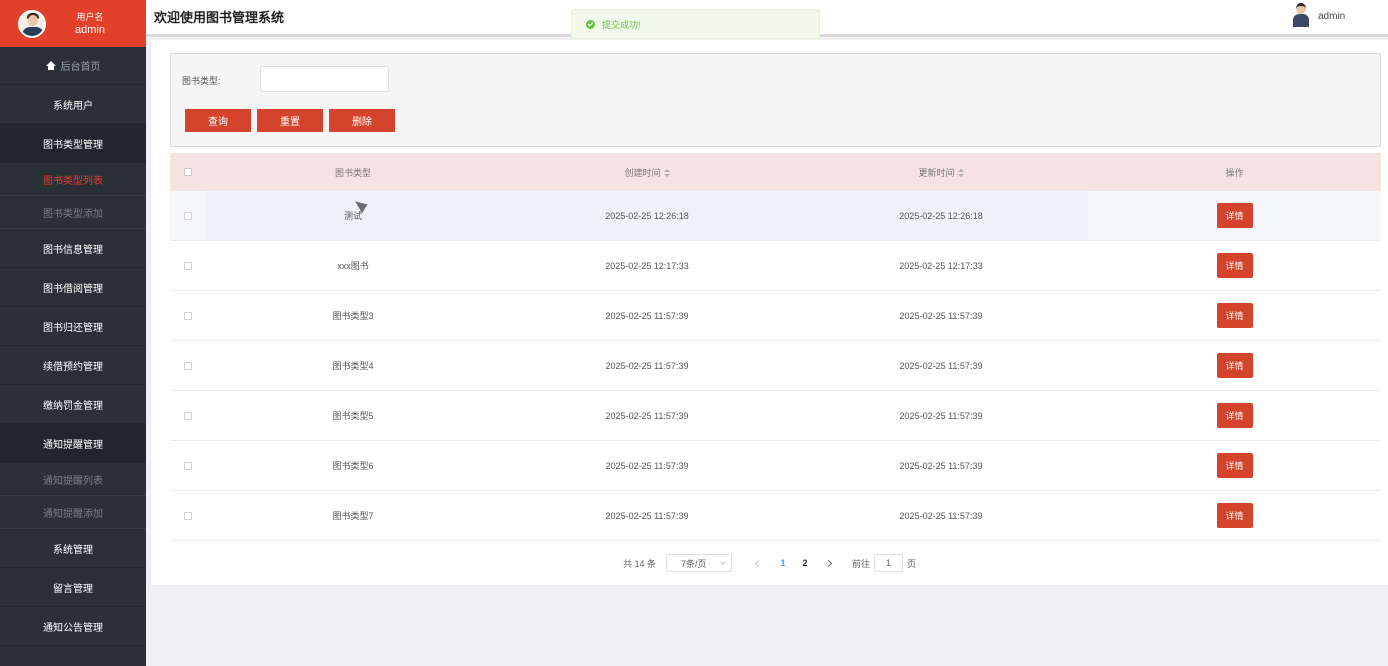 Image resolution: width=1388 pixels, height=666 pixels. I want to click on sidebar-item-fines: 缴纳罚金管理, so click(73, 404).